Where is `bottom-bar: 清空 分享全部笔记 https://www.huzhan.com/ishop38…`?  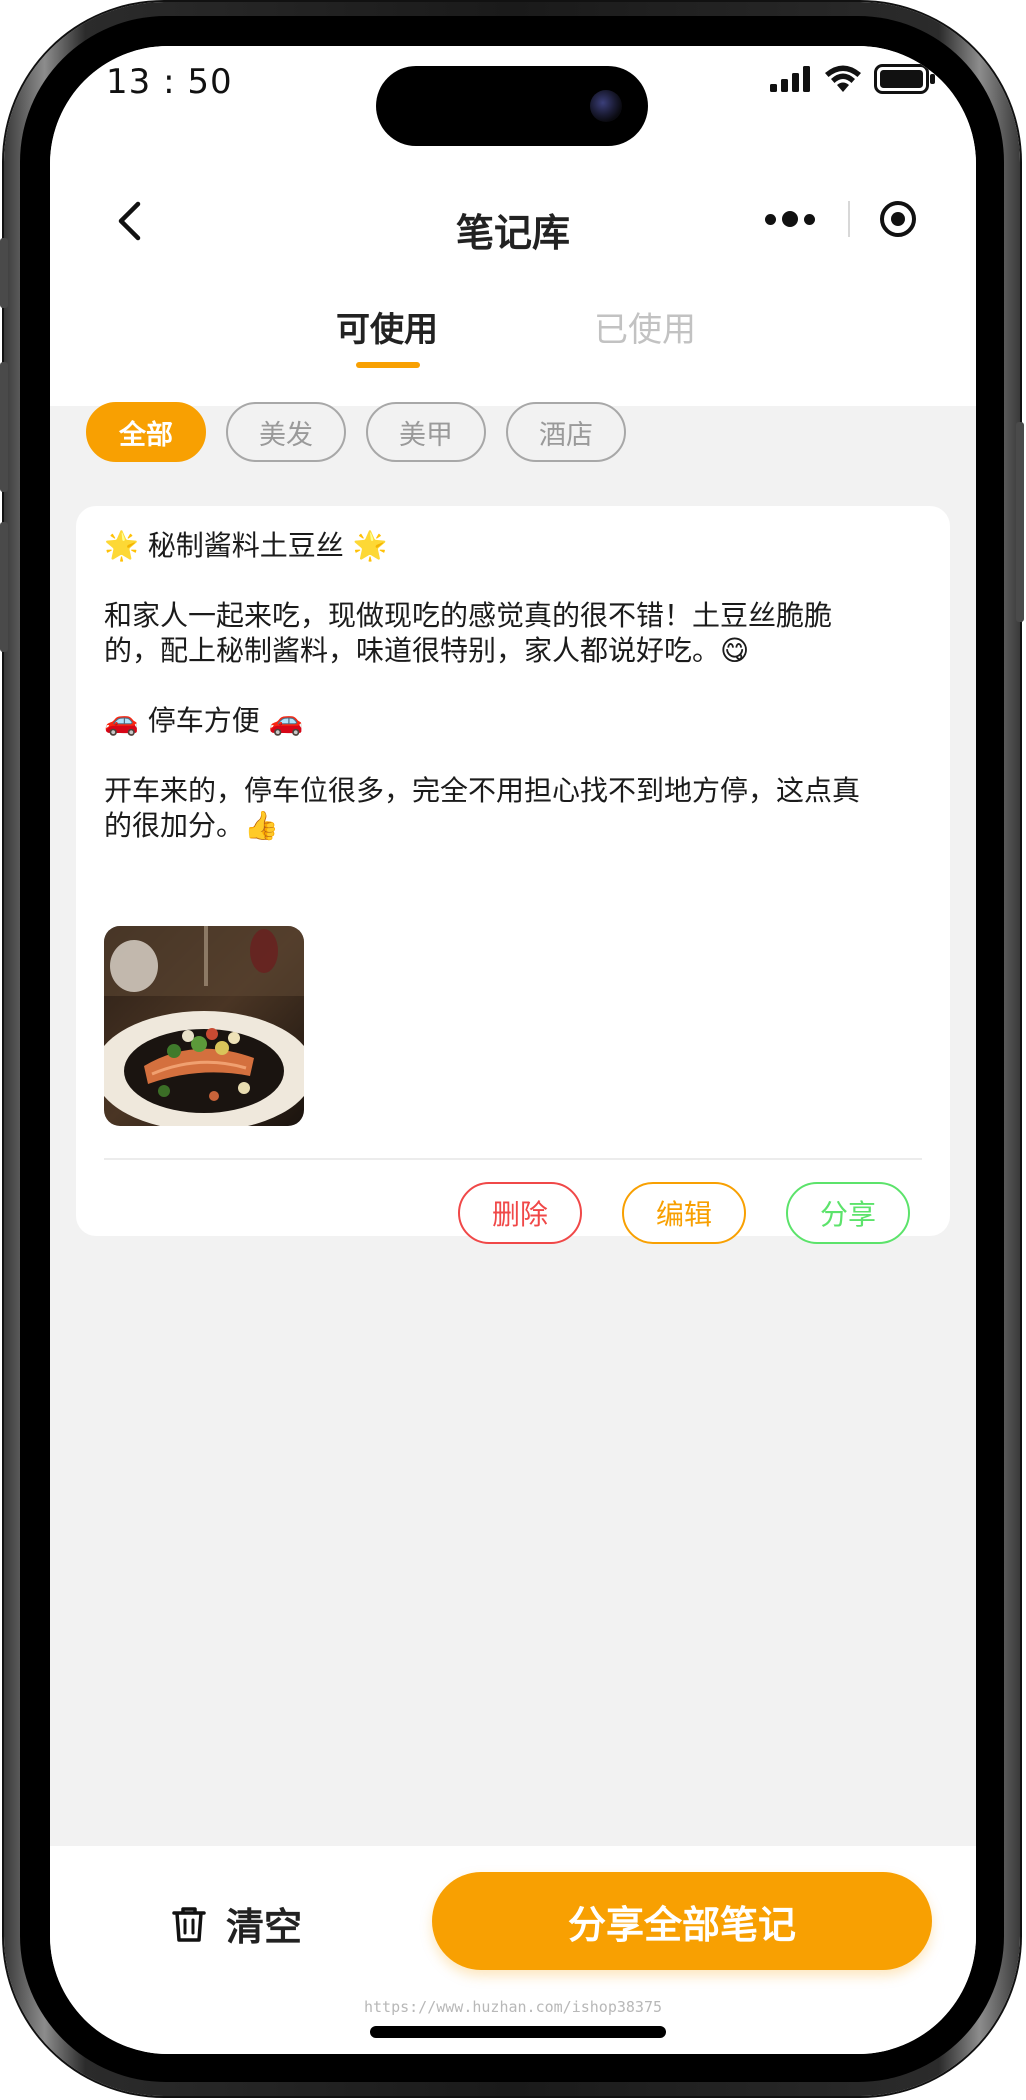 bottom-bar: 清空 分享全部笔记 https://www.huzhan.com/ishop38… is located at coordinates (513, 1950).